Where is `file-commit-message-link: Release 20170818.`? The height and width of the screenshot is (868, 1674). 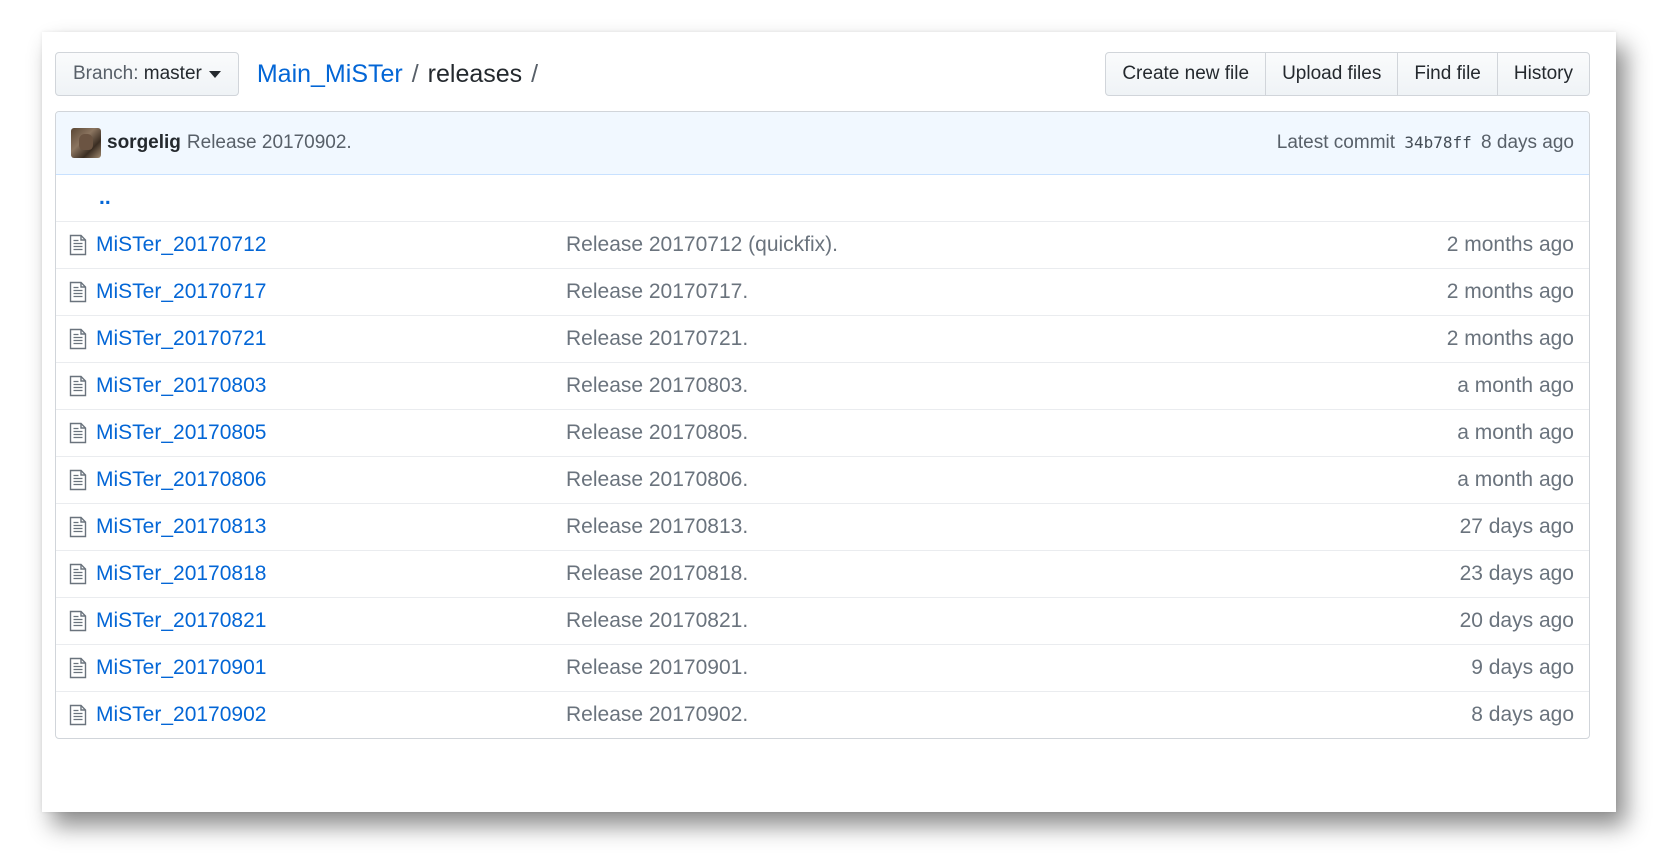
file-commit-message-link: Release 20170818. is located at coordinates (657, 574).